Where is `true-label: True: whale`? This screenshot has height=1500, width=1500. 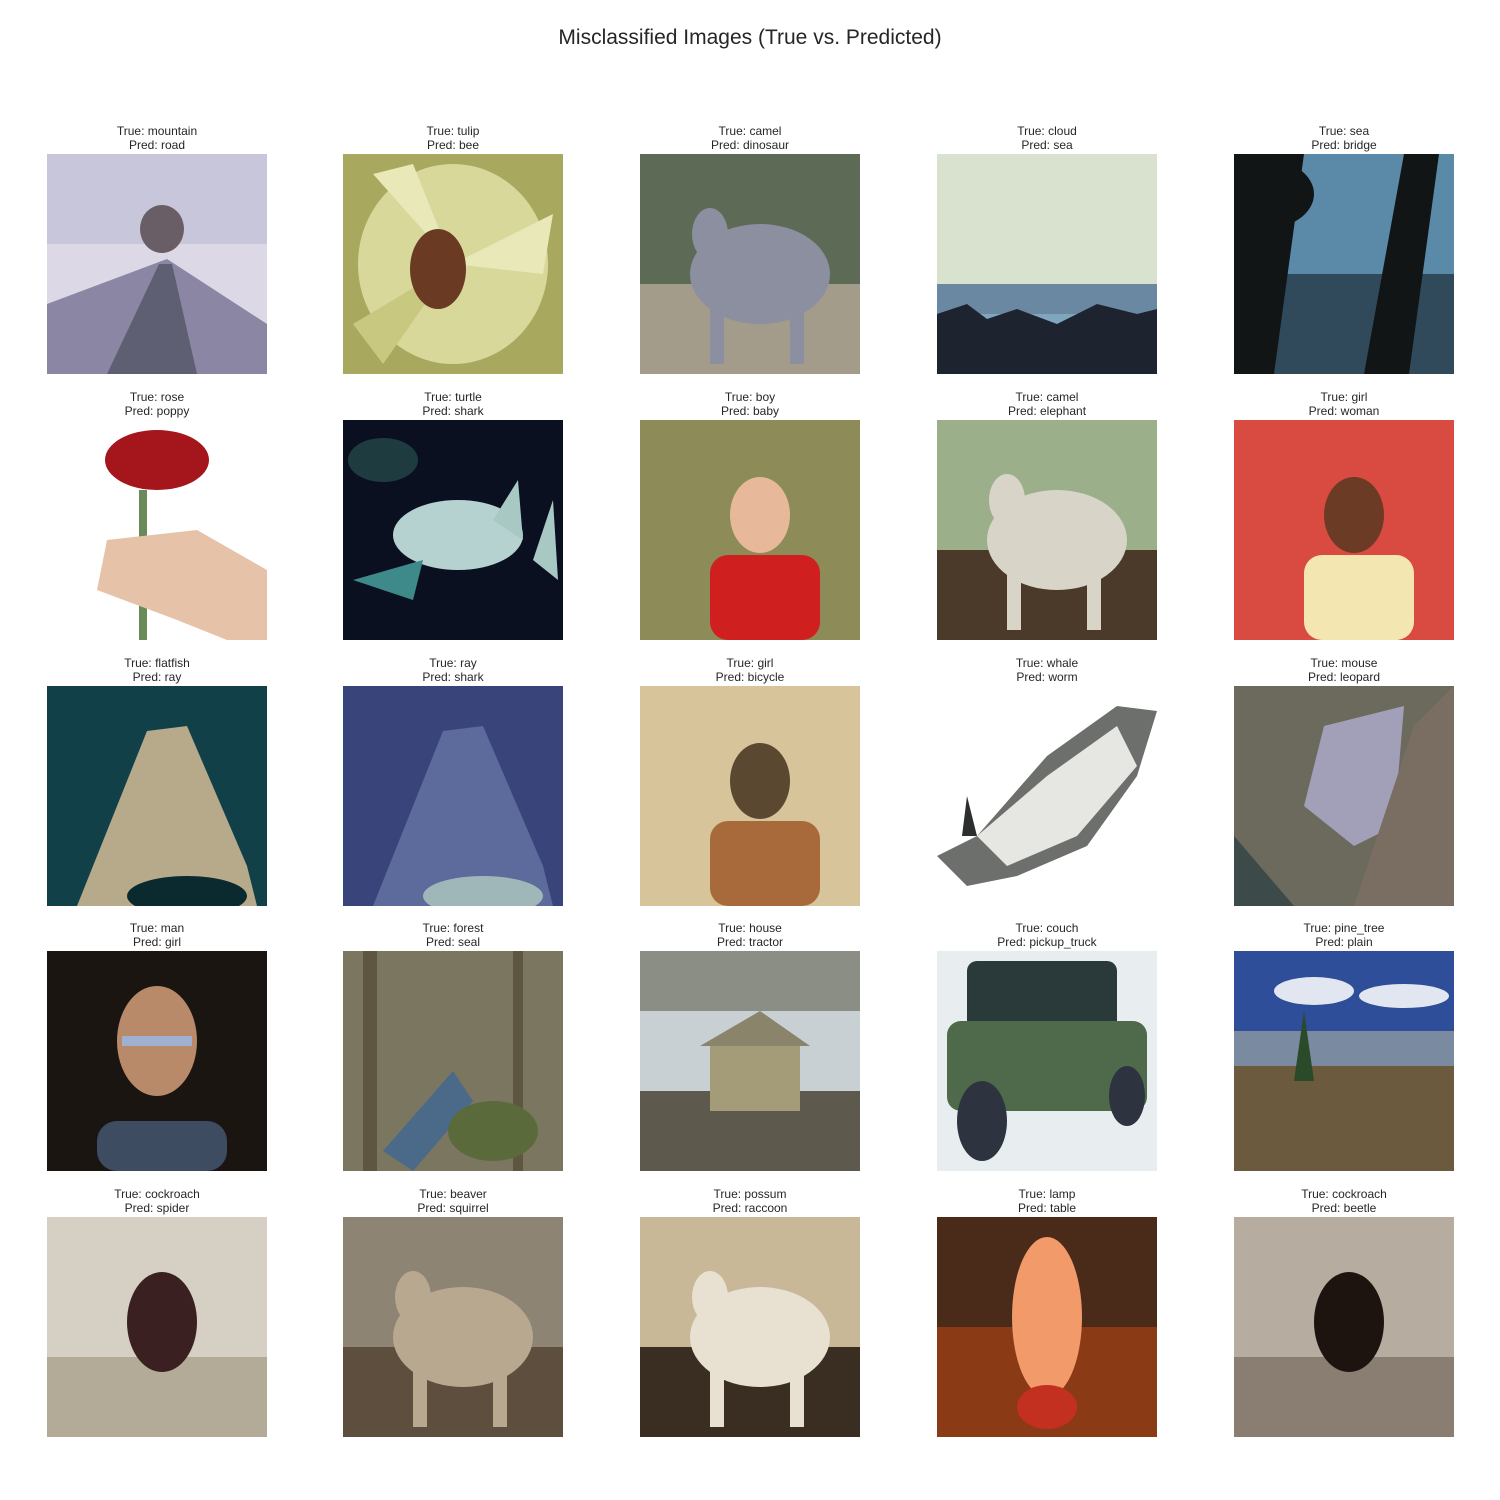
true-label: True: whale is located at coordinates (1047, 663).